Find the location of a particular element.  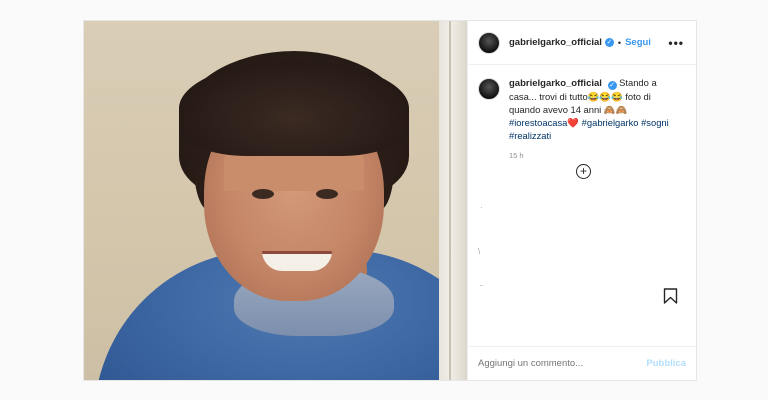

faint-mark: ‾ is located at coordinates (481, 289).